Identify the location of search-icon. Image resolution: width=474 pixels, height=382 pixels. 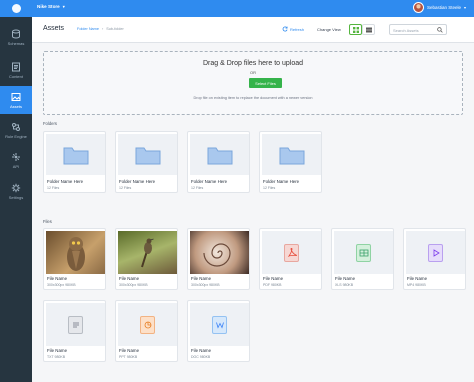
(440, 30).